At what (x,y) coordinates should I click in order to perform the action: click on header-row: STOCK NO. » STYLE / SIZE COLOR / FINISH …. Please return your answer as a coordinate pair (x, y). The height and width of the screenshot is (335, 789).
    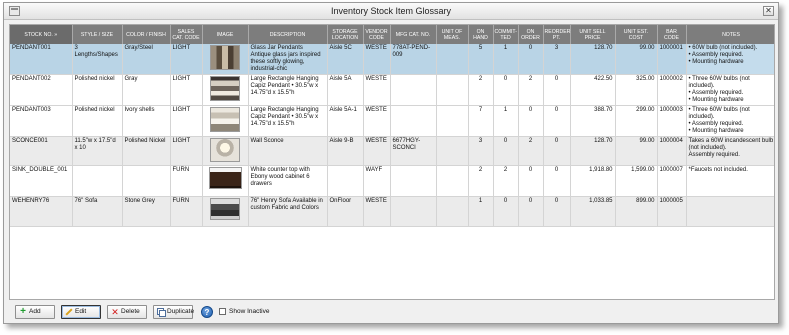
    Looking at the image, I should click on (392, 34).